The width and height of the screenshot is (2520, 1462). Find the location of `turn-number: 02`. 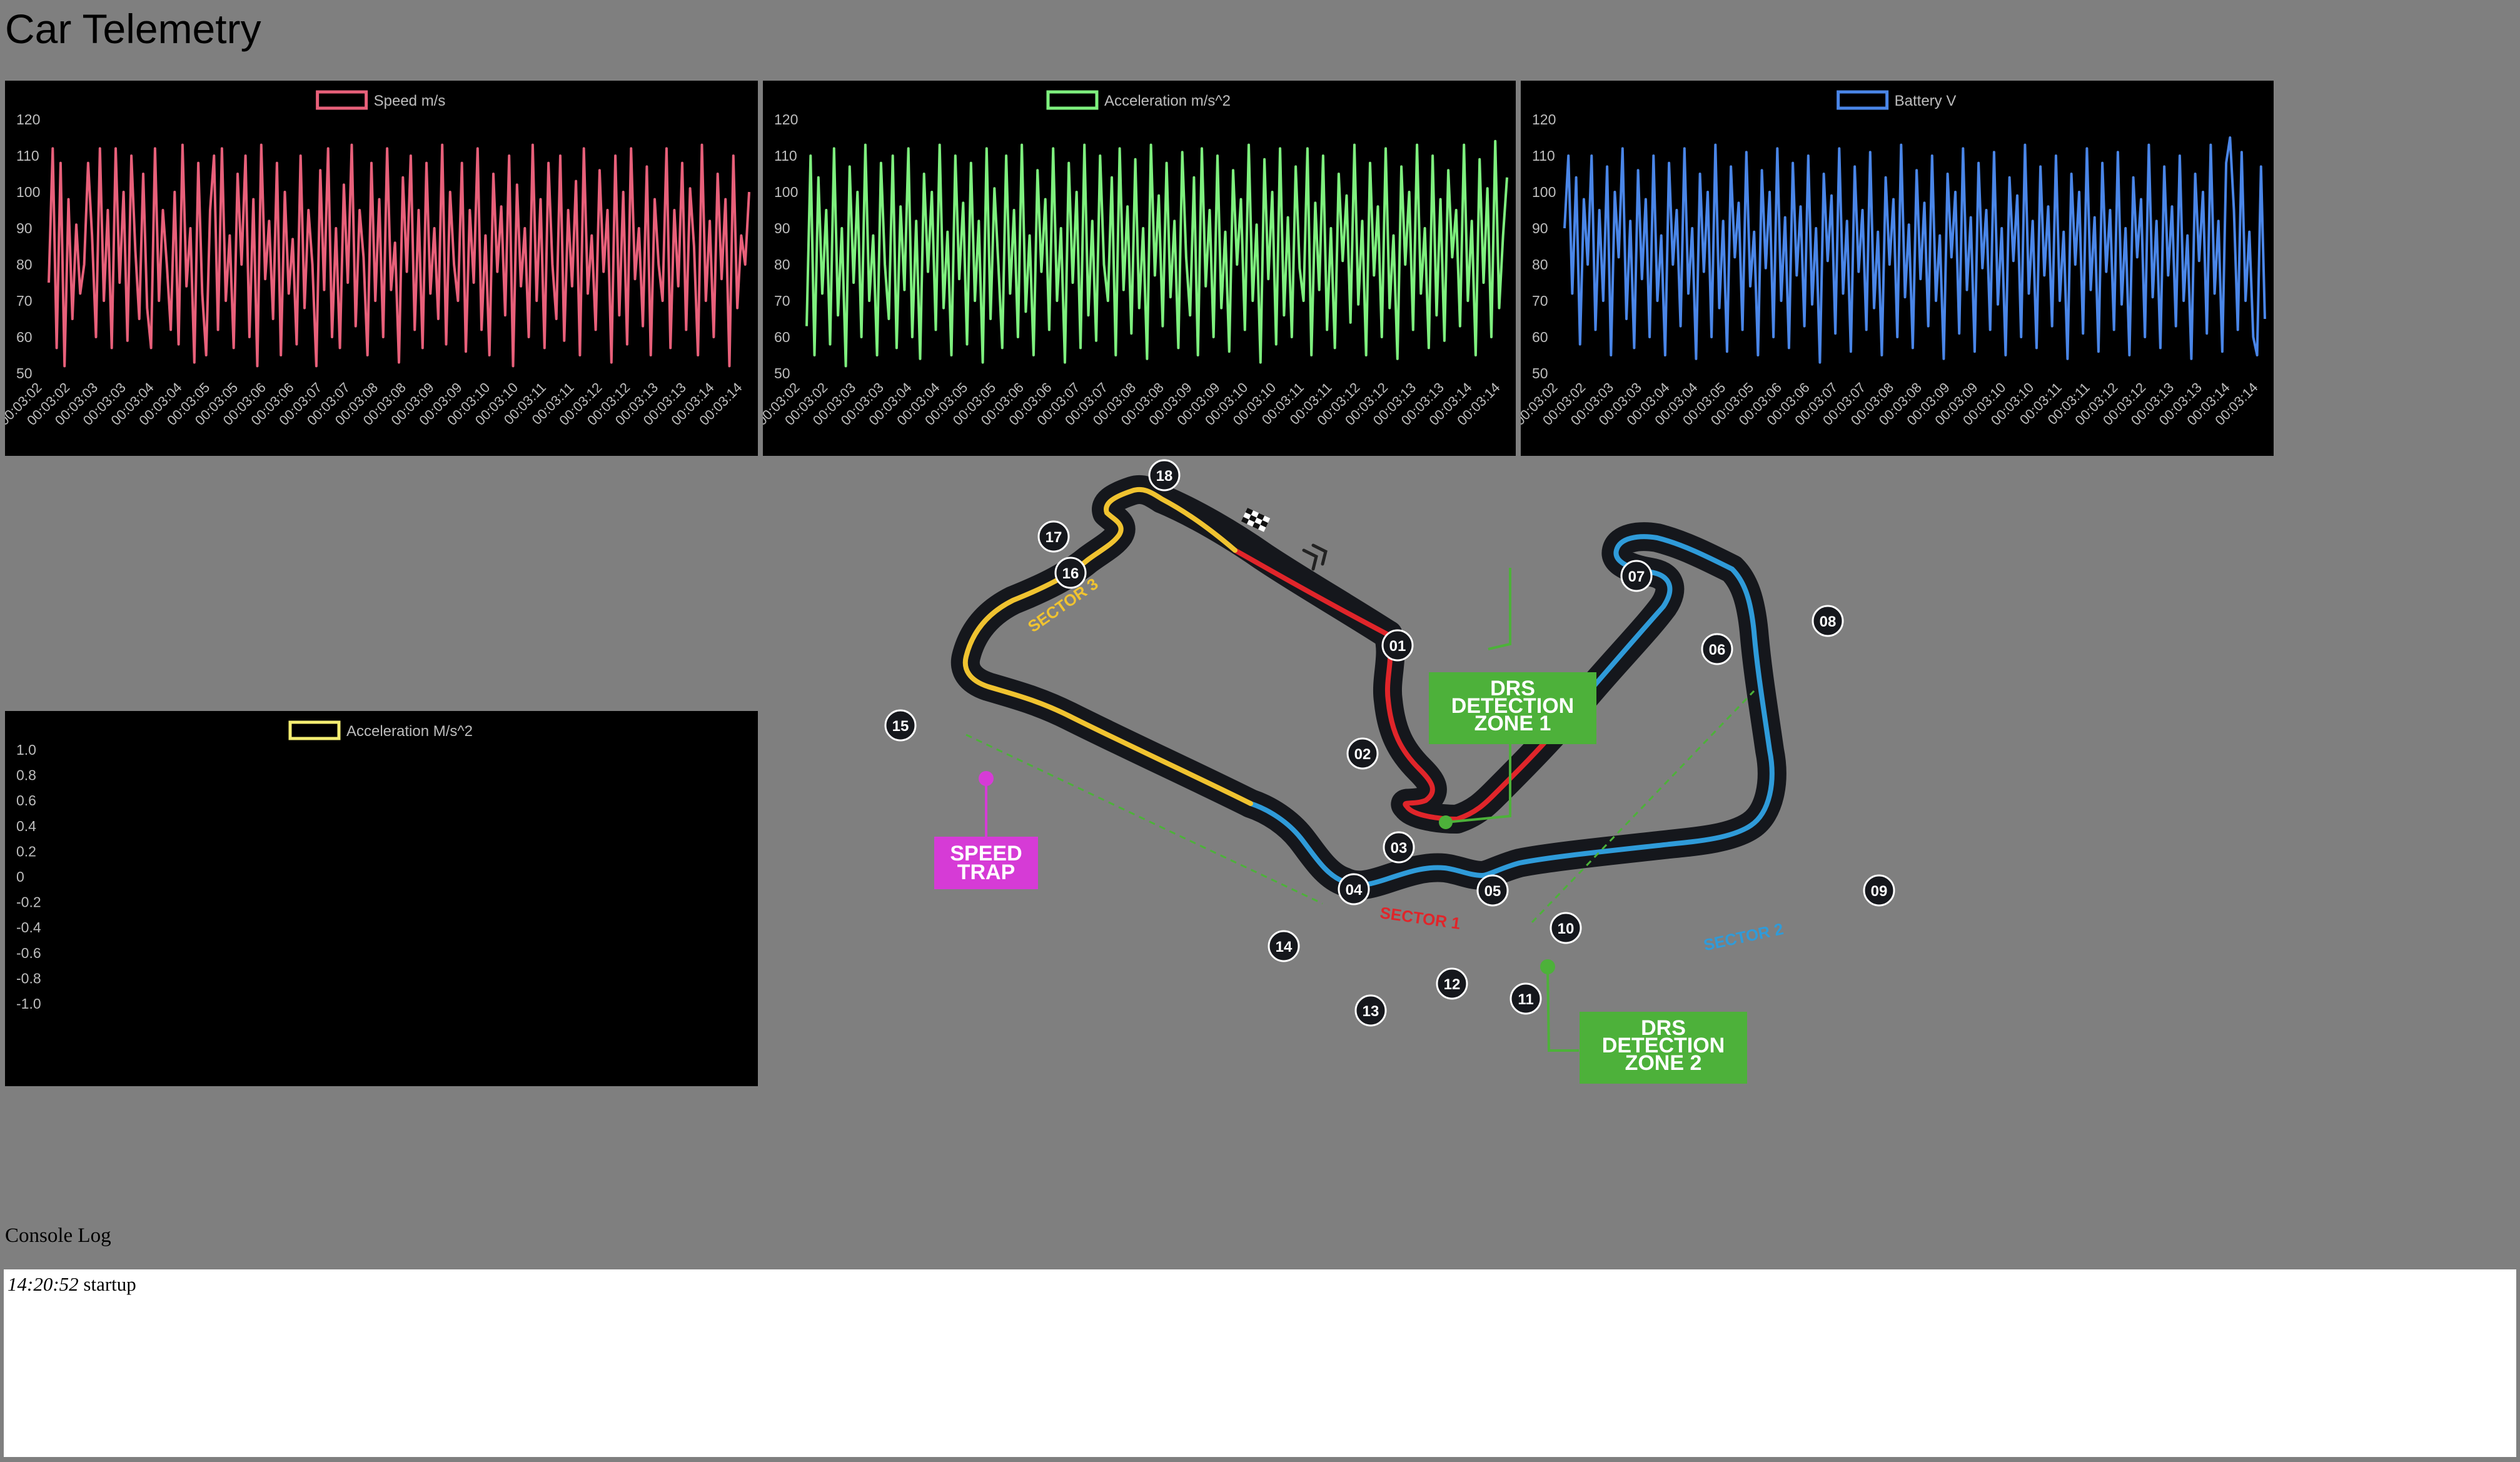

turn-number: 02 is located at coordinates (1363, 754).